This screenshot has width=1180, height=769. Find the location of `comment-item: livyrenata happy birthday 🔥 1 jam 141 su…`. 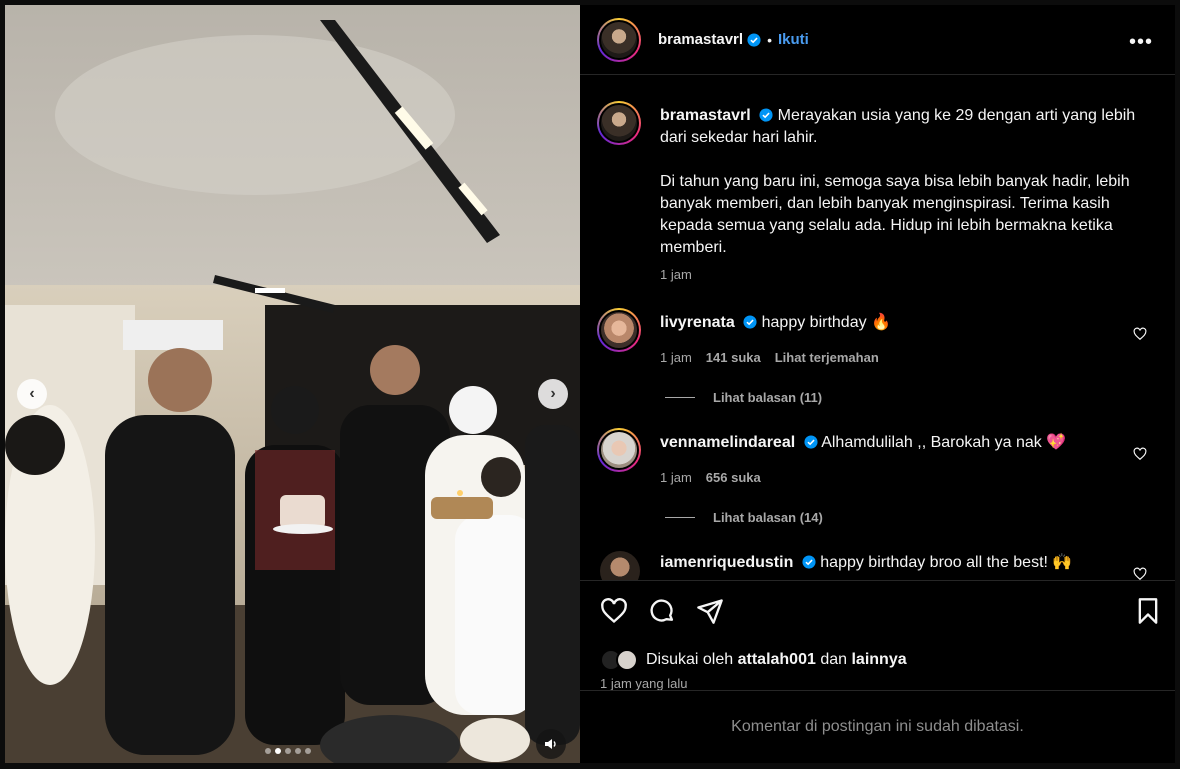

comment-item: livyrenata happy birthday 🔥 1 jam 141 su… is located at coordinates (877, 368).